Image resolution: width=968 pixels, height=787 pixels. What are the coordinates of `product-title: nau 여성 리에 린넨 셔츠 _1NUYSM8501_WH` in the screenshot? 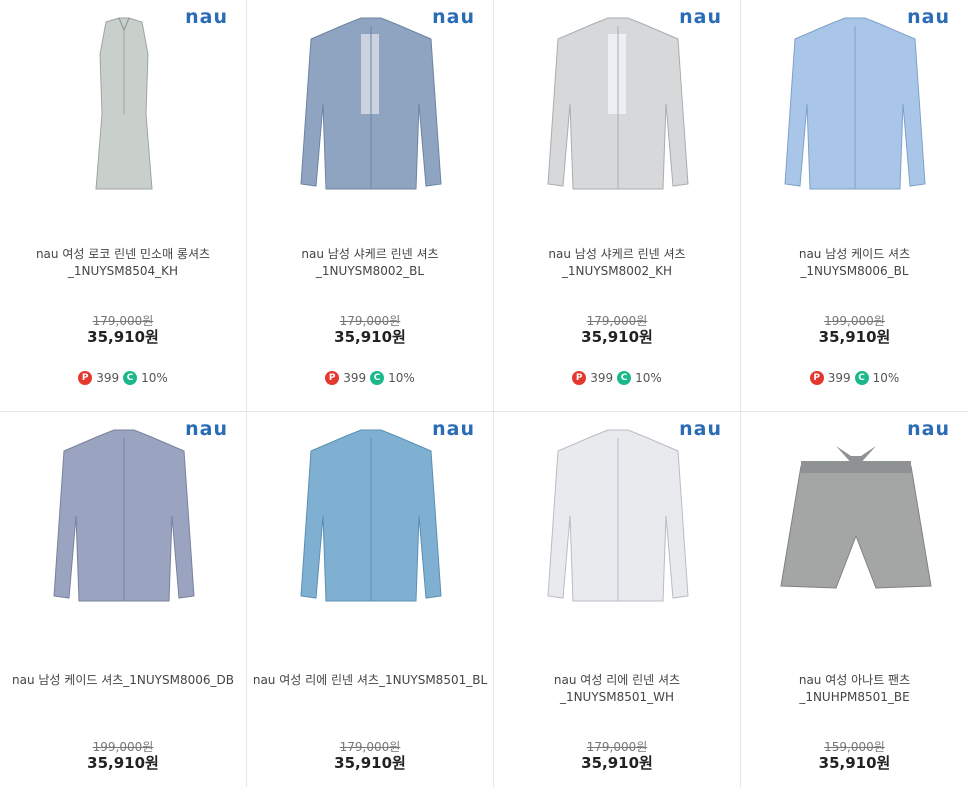 It's located at (617, 689).